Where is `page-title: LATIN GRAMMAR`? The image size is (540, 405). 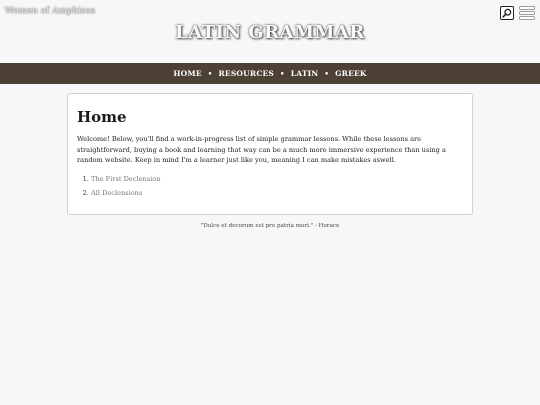 page-title: LATIN GRAMMAR is located at coordinates (270, 32).